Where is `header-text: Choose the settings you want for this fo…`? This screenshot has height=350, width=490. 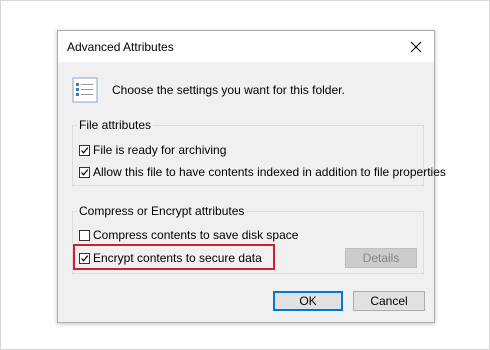 header-text: Choose the settings you want for this fo… is located at coordinates (228, 90).